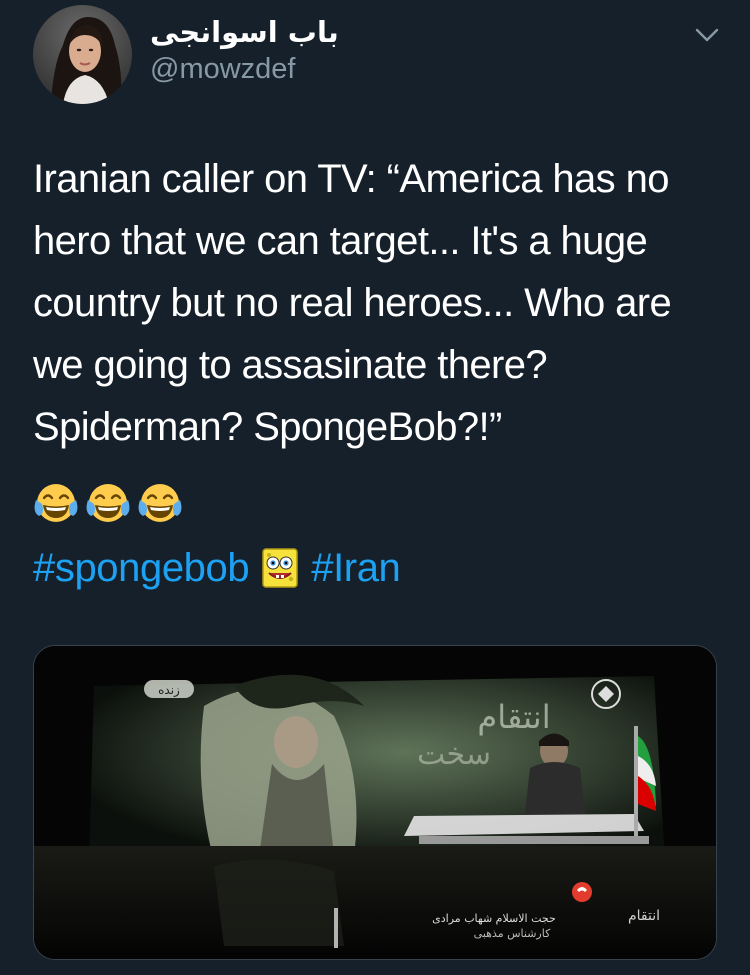  Describe the element at coordinates (351, 179) in the screenshot. I see `tweet-text-line: Iranian caller on TV: “America has no` at that location.